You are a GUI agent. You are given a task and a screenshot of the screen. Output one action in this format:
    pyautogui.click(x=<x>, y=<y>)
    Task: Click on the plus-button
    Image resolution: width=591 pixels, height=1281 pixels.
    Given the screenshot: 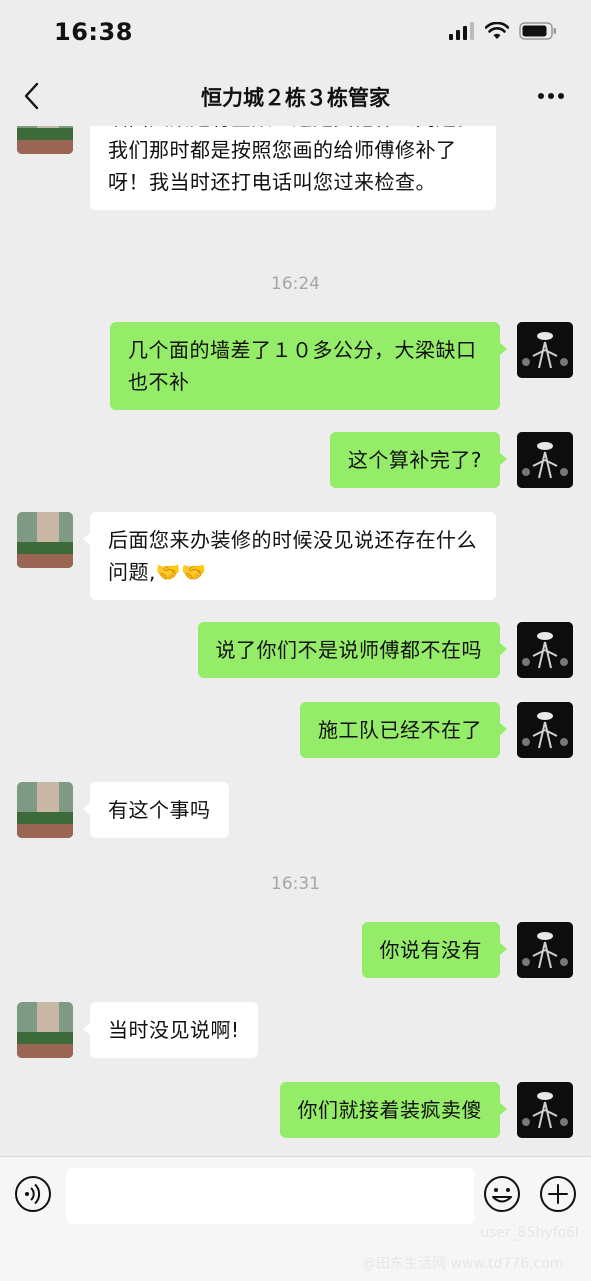 What is the action you would take?
    pyautogui.click(x=558, y=1194)
    